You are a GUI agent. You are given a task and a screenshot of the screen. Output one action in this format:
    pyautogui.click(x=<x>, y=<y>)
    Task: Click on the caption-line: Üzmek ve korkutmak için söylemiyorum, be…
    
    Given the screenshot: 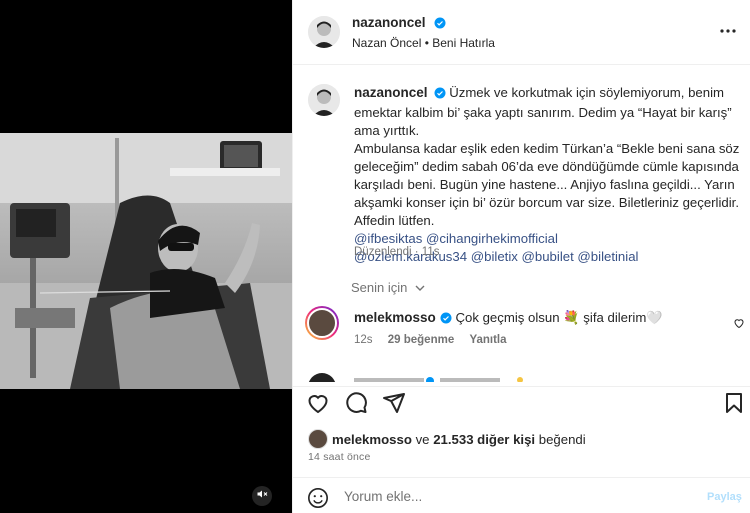 What is the action you would take?
    pyautogui.click(x=587, y=92)
    